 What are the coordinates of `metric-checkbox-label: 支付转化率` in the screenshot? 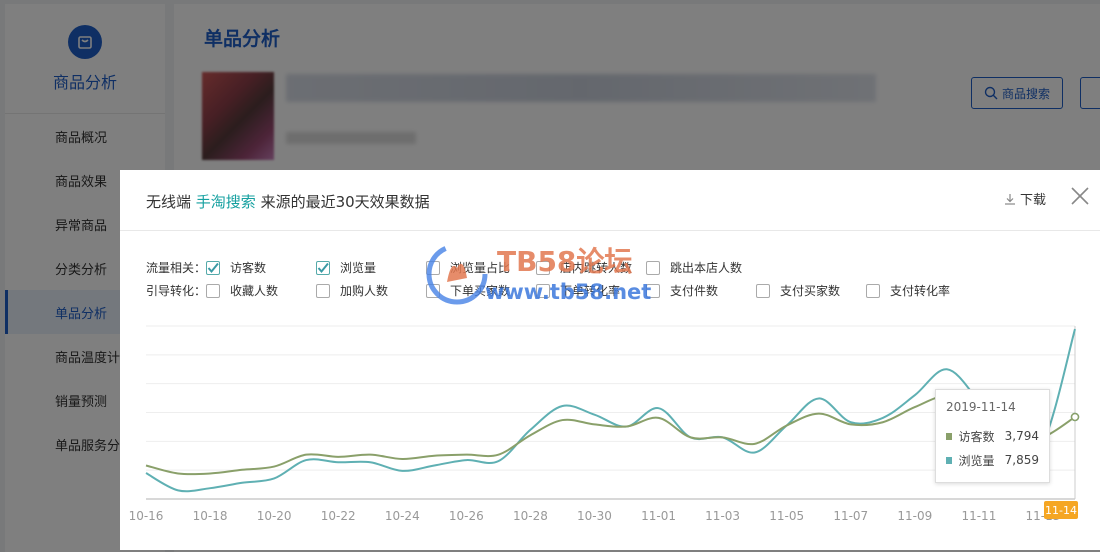 It's located at (920, 291).